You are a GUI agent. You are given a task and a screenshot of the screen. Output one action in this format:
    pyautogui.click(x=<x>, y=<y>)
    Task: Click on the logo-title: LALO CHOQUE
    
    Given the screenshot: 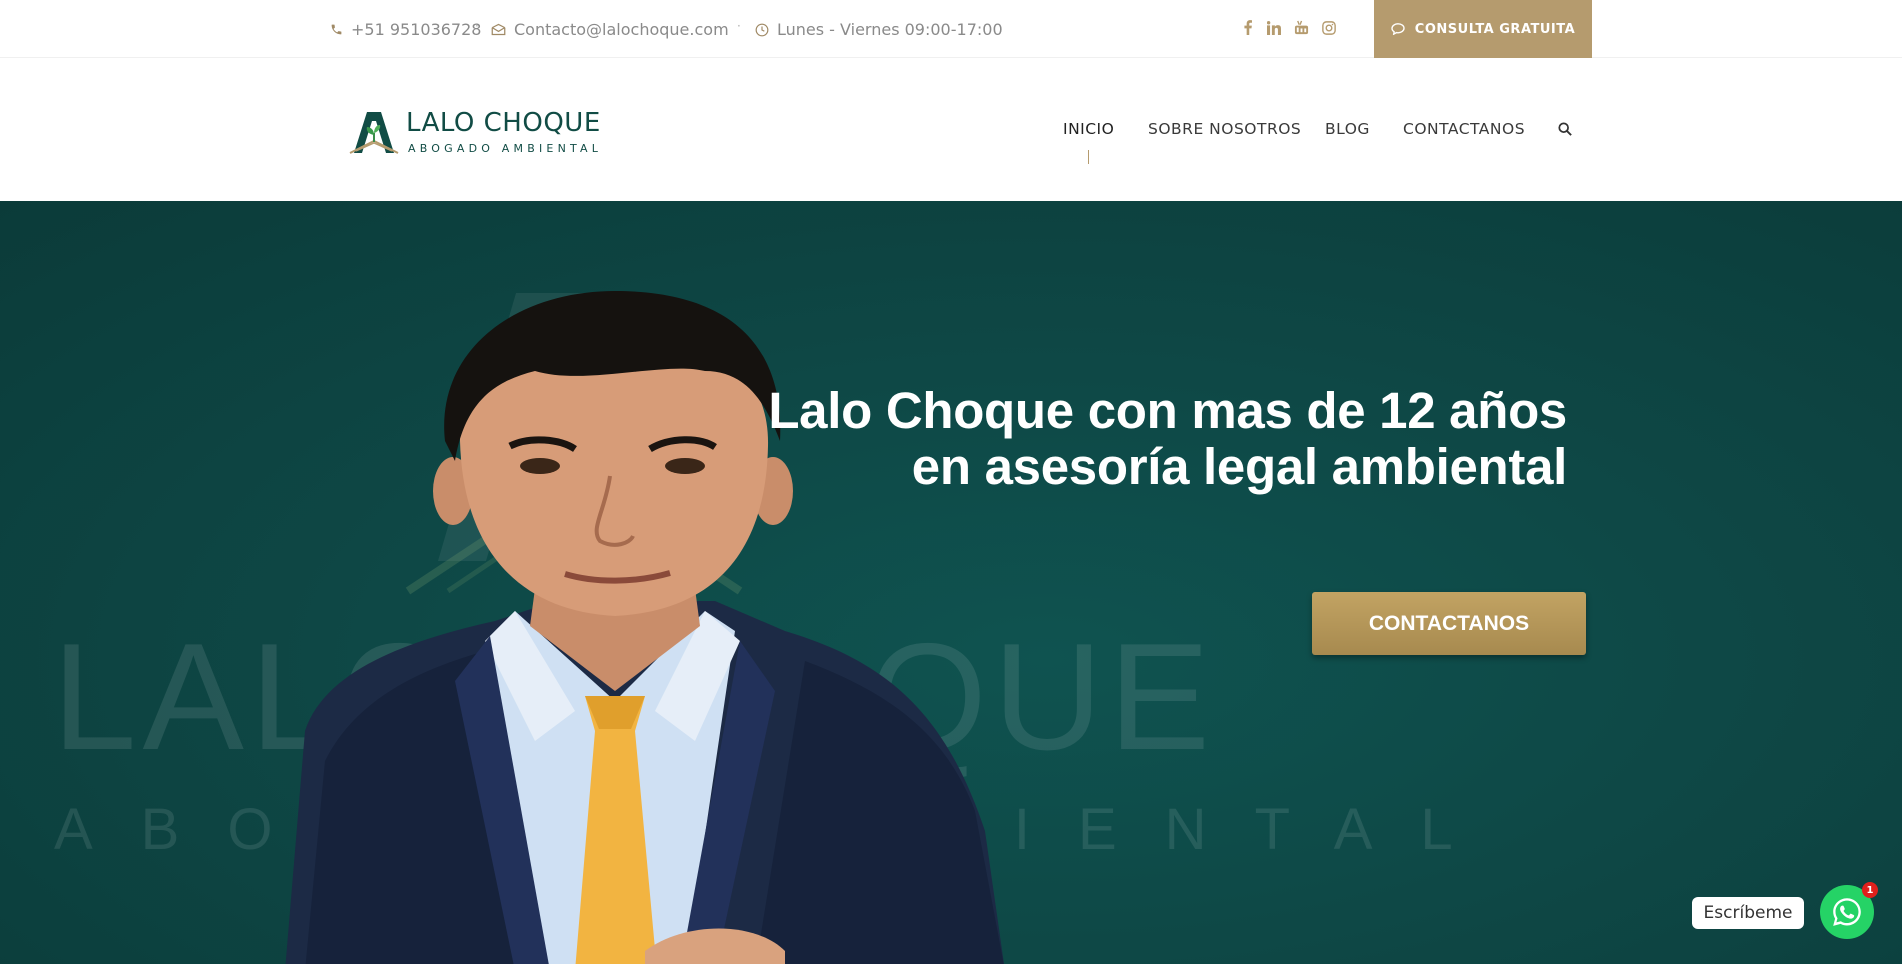 What is the action you would take?
    pyautogui.click(x=503, y=123)
    